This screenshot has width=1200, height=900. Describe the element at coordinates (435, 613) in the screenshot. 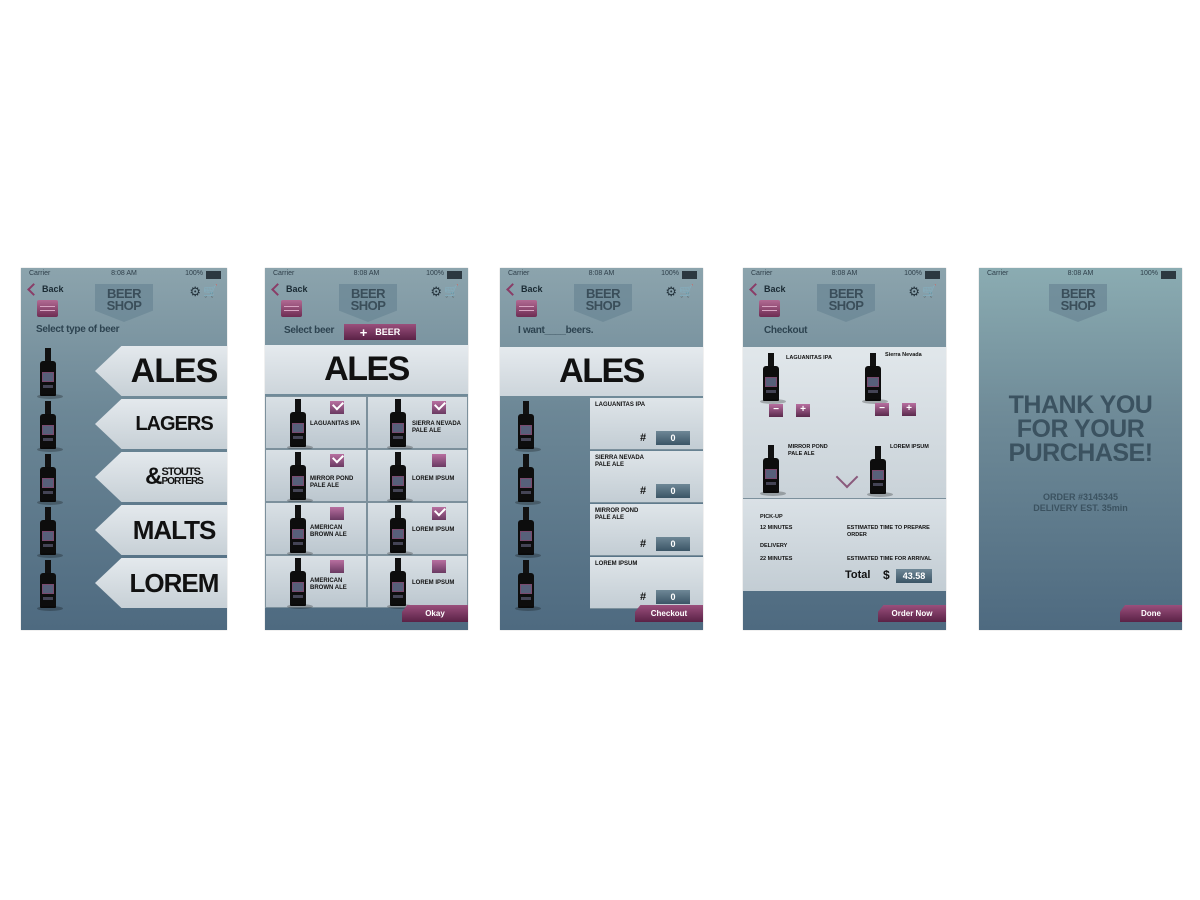

I see `okay-button: Okay` at that location.